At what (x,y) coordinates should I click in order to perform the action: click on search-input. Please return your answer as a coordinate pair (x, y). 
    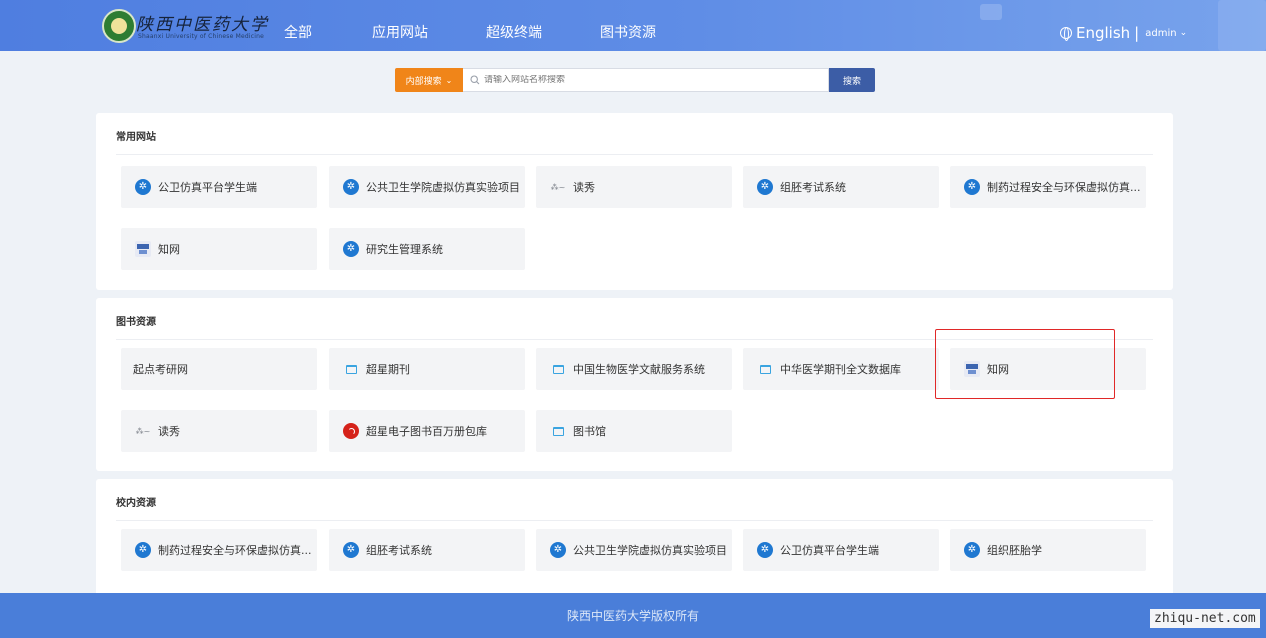
    Looking at the image, I should click on (644, 80).